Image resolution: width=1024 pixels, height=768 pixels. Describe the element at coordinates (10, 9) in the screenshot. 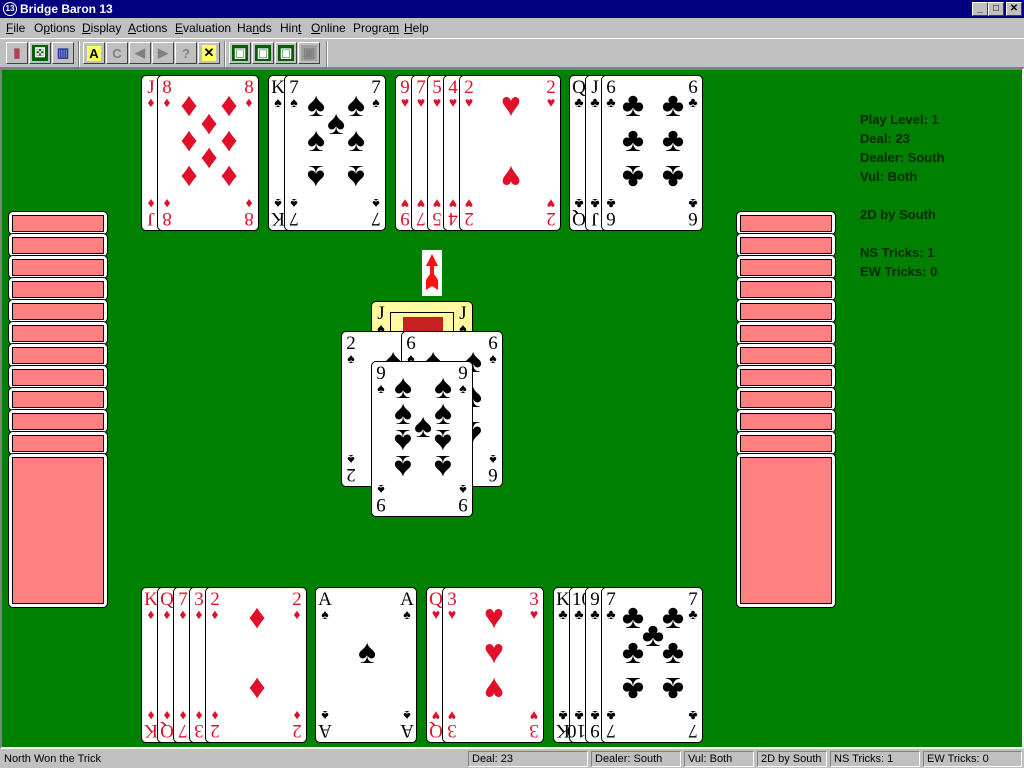

I see `app-icon: 13` at that location.